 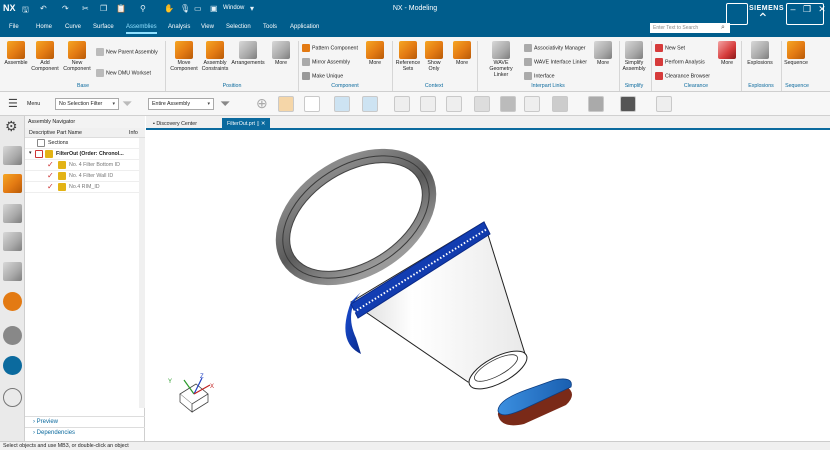 What do you see at coordinates (33, 104) in the screenshot?
I see `menu-button: Menu` at bounding box center [33, 104].